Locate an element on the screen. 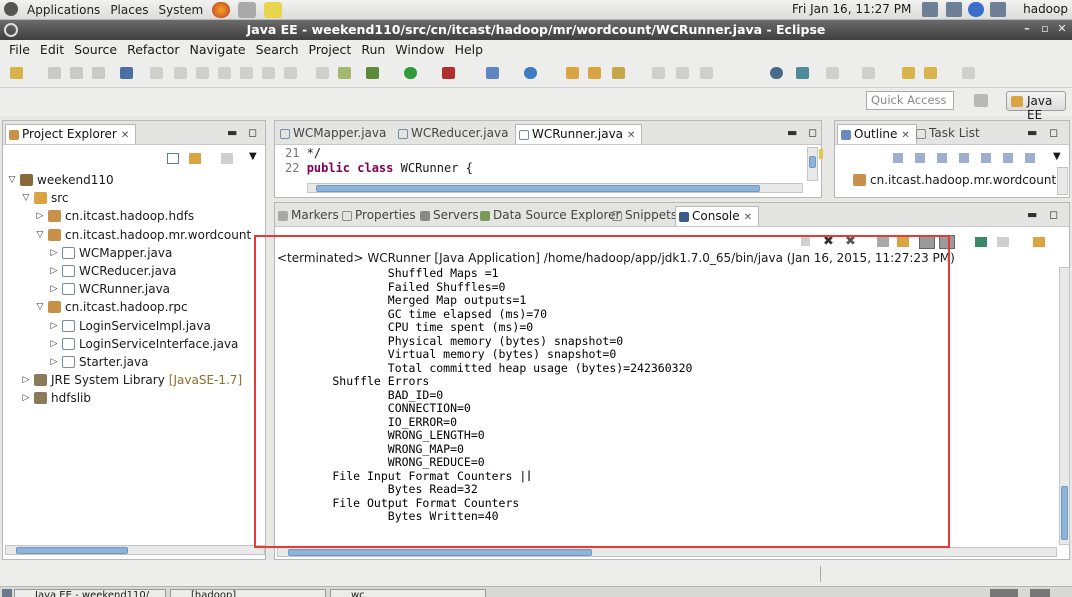  tree-item: ▷ JRE System Library [JavaSE-1.7] is located at coordinates (132, 380).